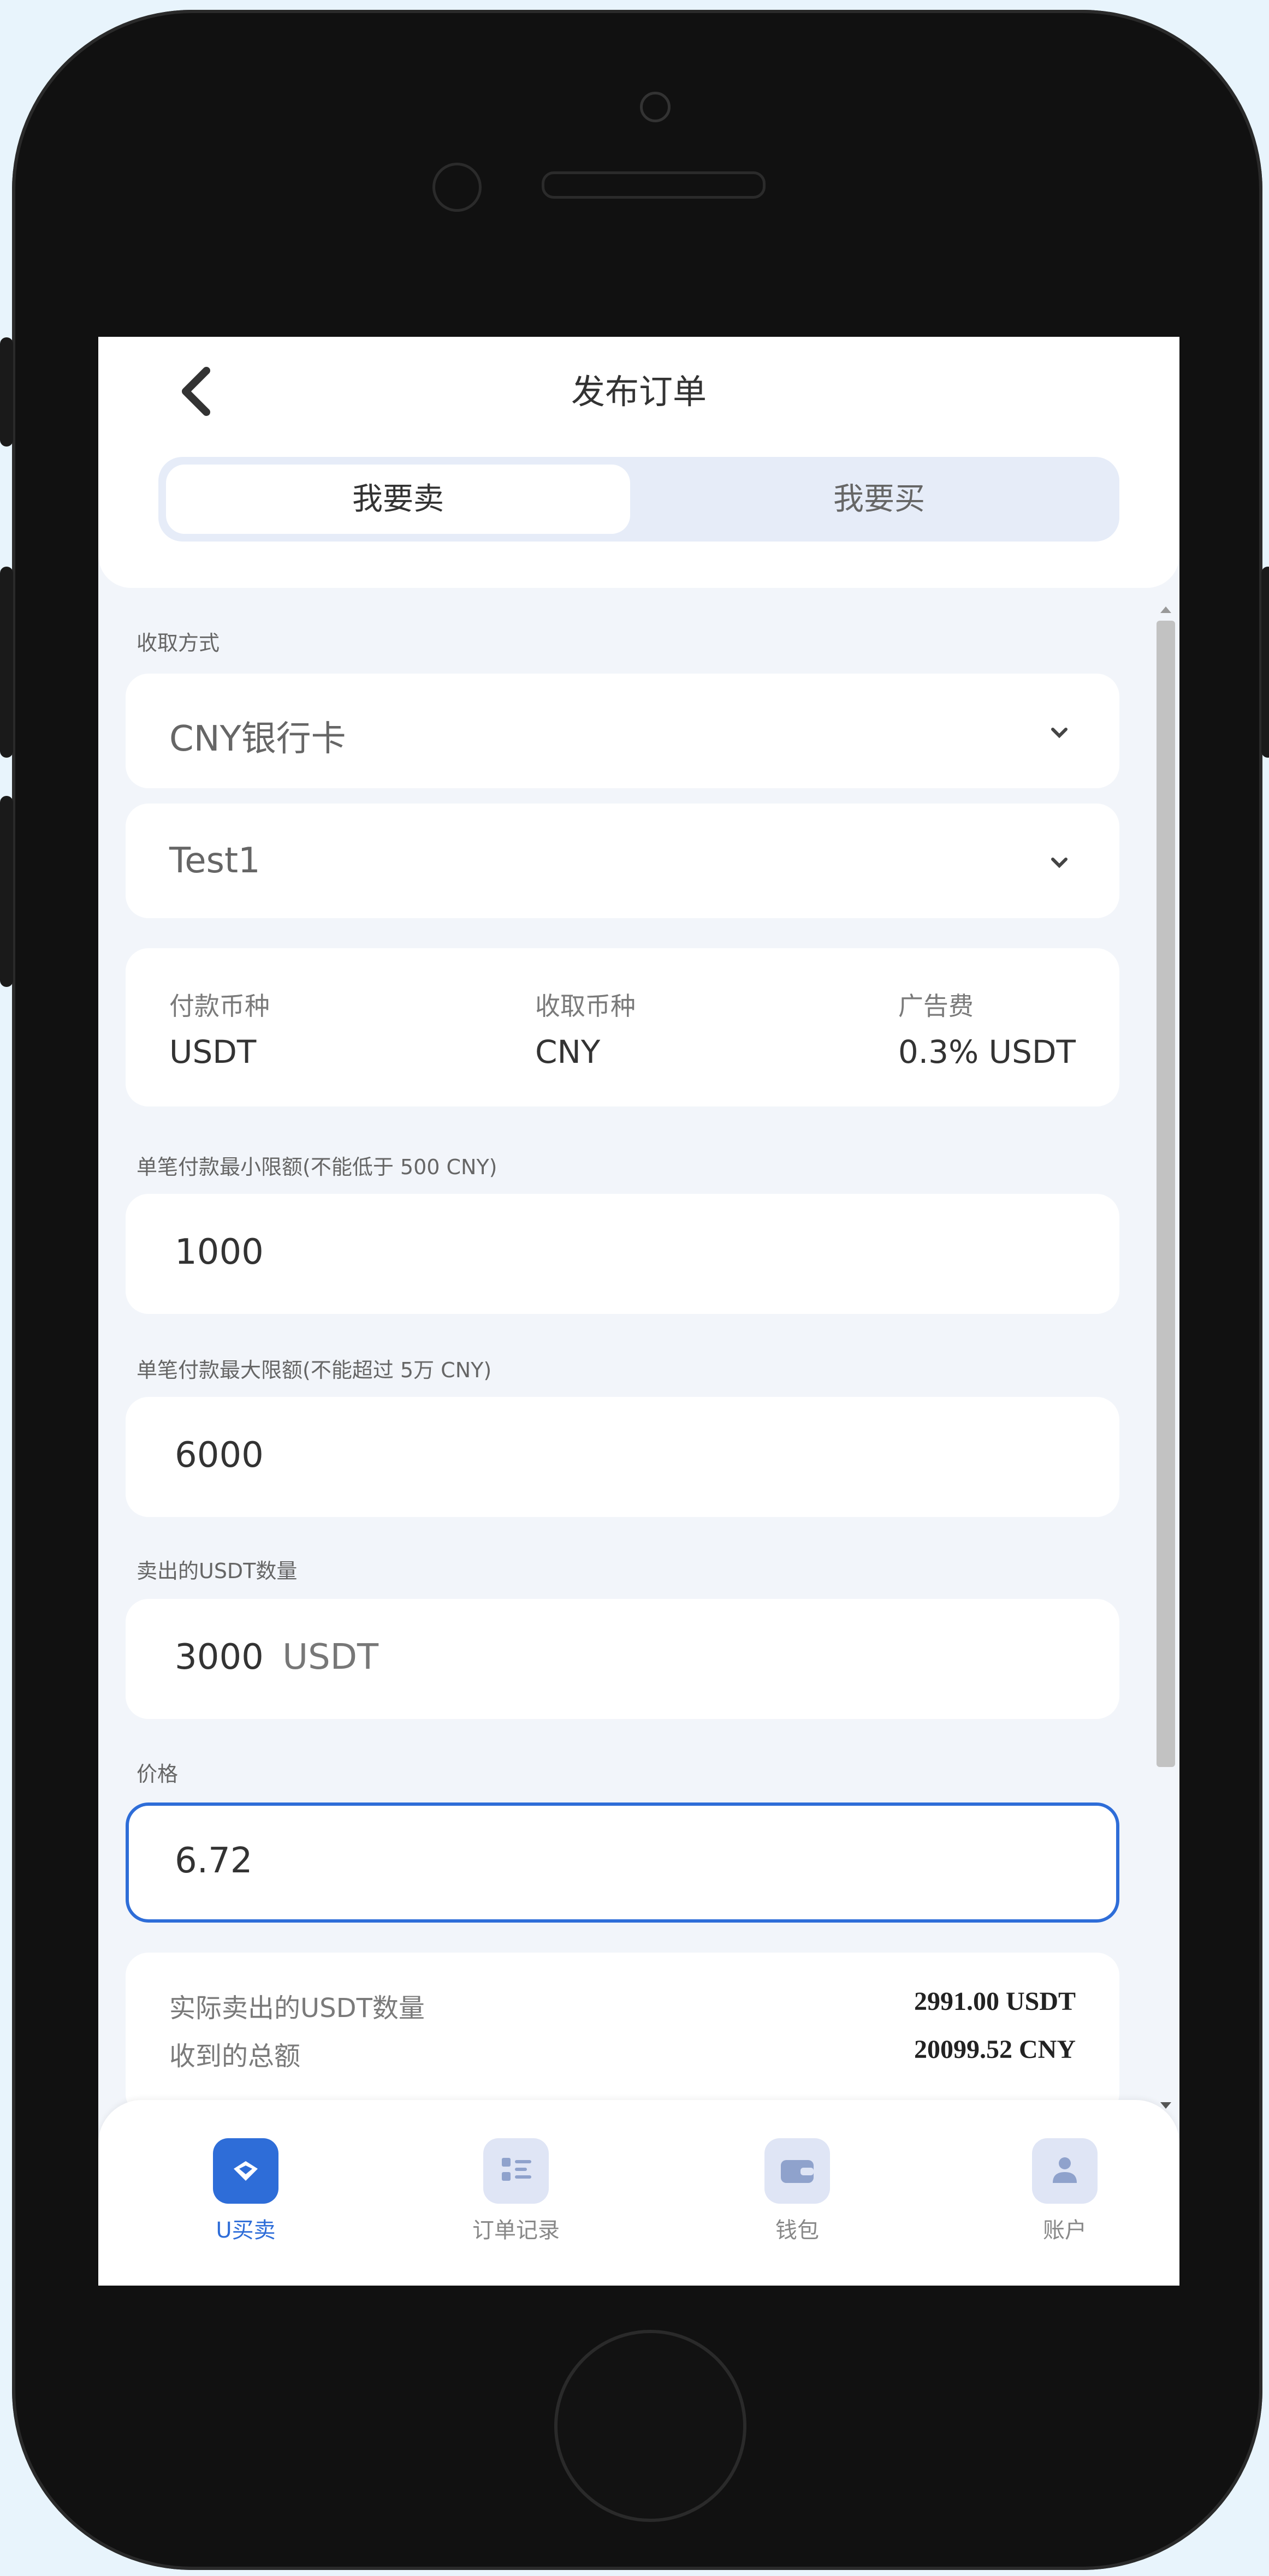 The height and width of the screenshot is (2576, 1269). Describe the element at coordinates (6, 662) in the screenshot. I see `volume-up-button` at that location.